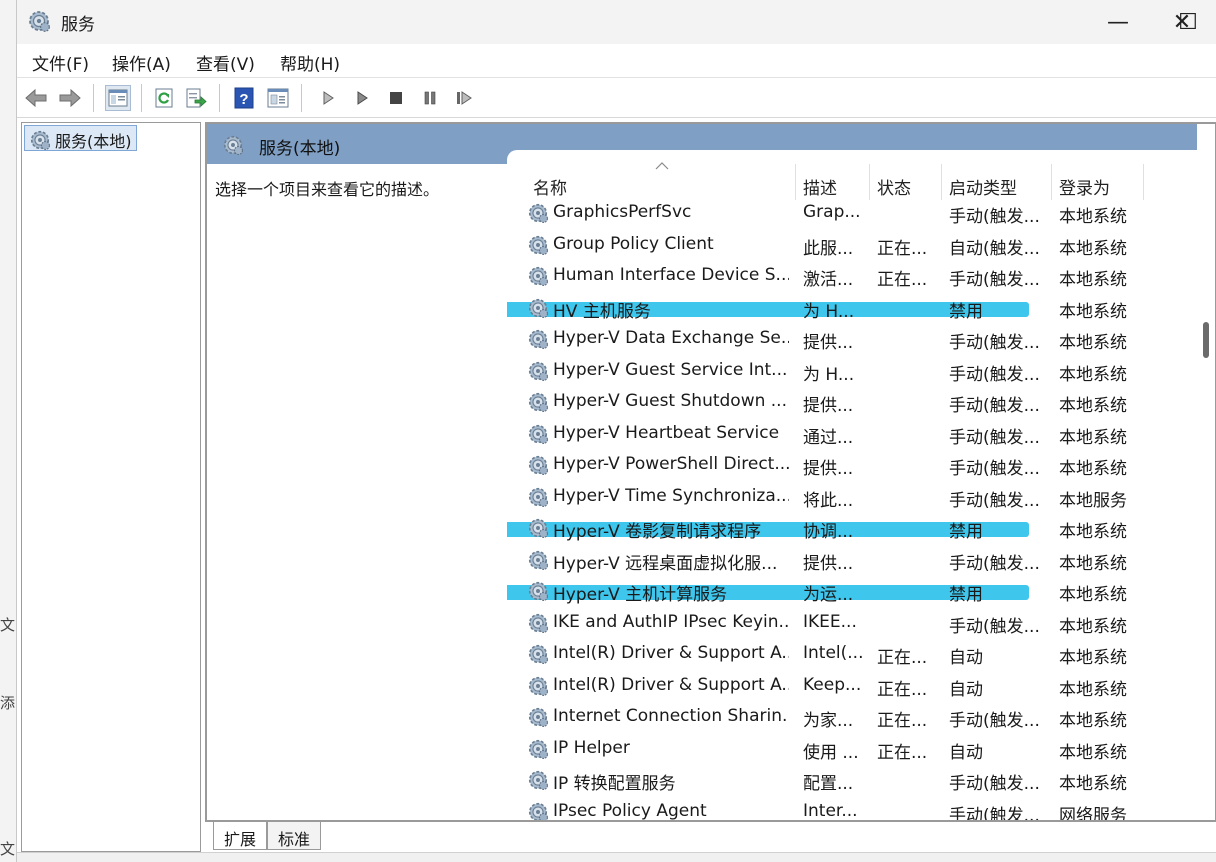  I want to click on column-header-status: 状态, so click(894, 186).